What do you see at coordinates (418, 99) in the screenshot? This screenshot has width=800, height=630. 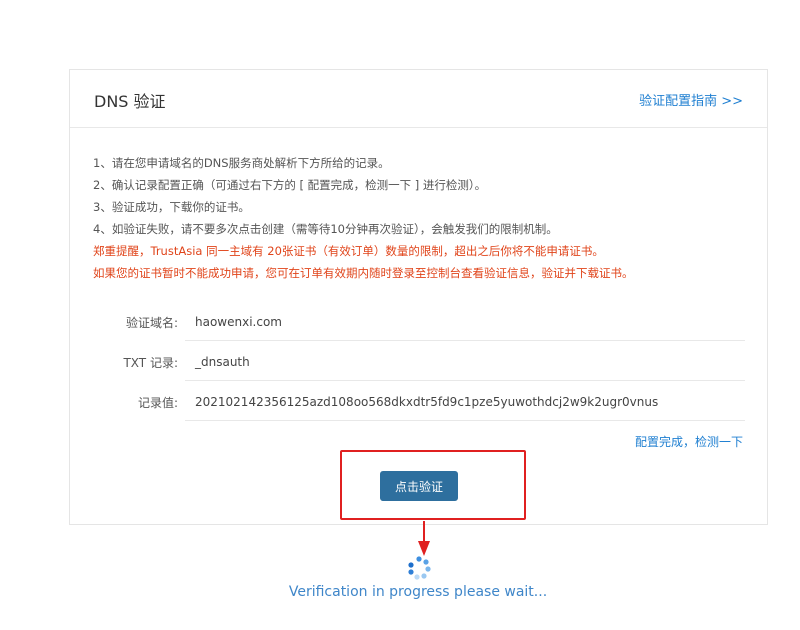 I see `card-header: DNS 验证 验证配置指南 >>` at bounding box center [418, 99].